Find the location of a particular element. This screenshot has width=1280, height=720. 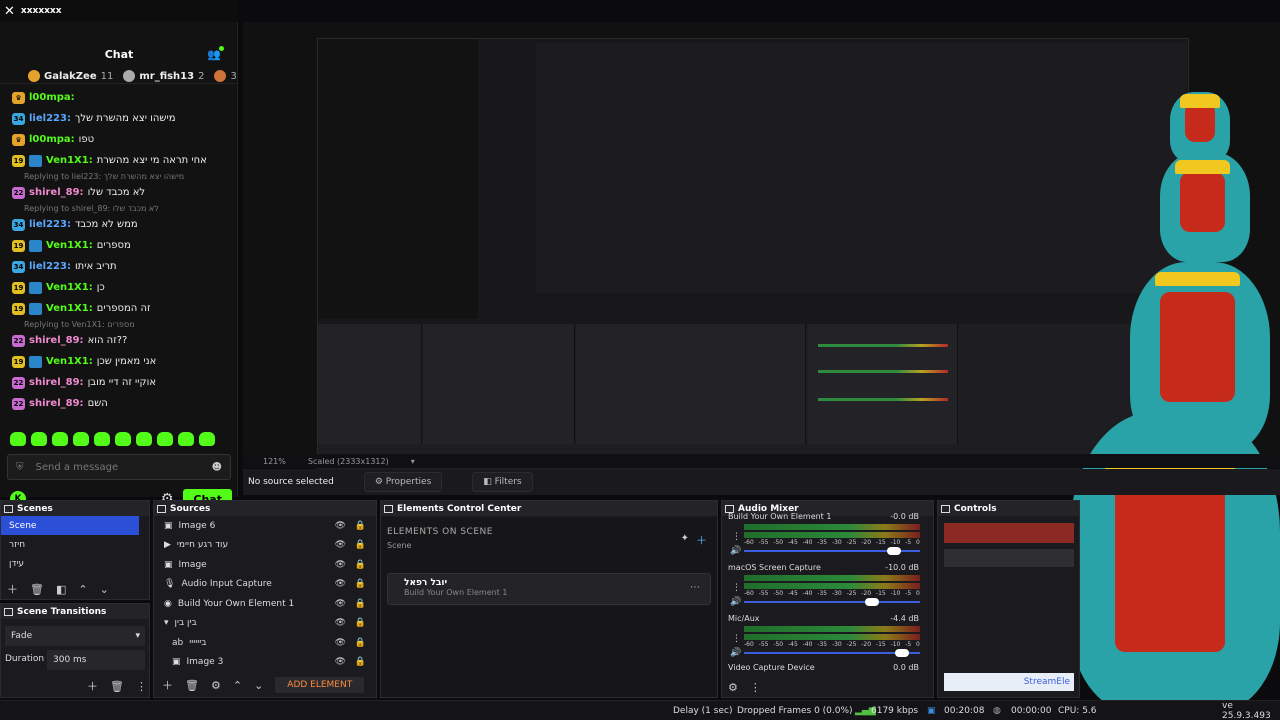

scene-list: Scene חיזר עידן is located at coordinates (75, 544).